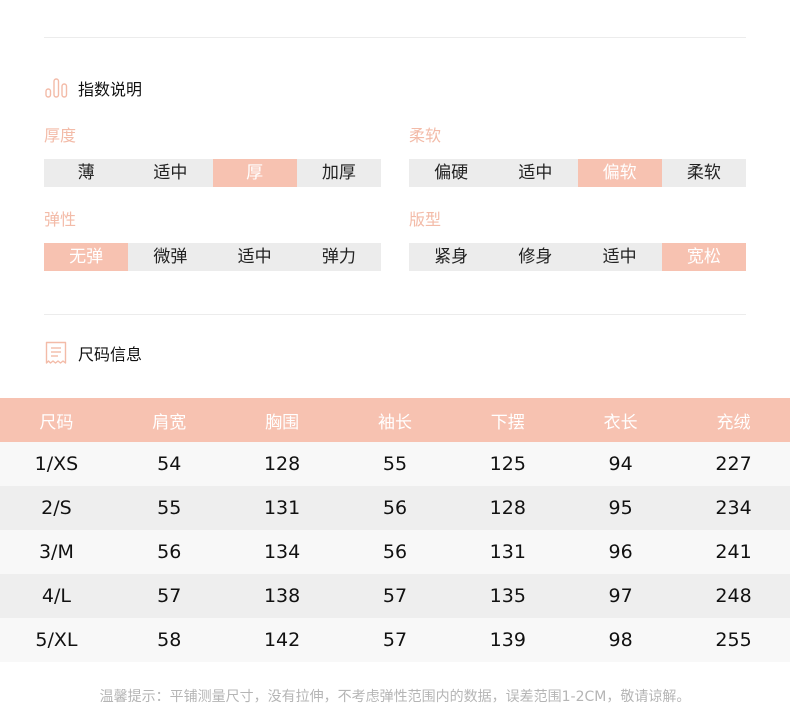 Image resolution: width=790 pixels, height=709 pixels. I want to click on table-header-row: 尺码 肩宽 胸围 袖长 下摆 衣长 充绒, so click(395, 420).